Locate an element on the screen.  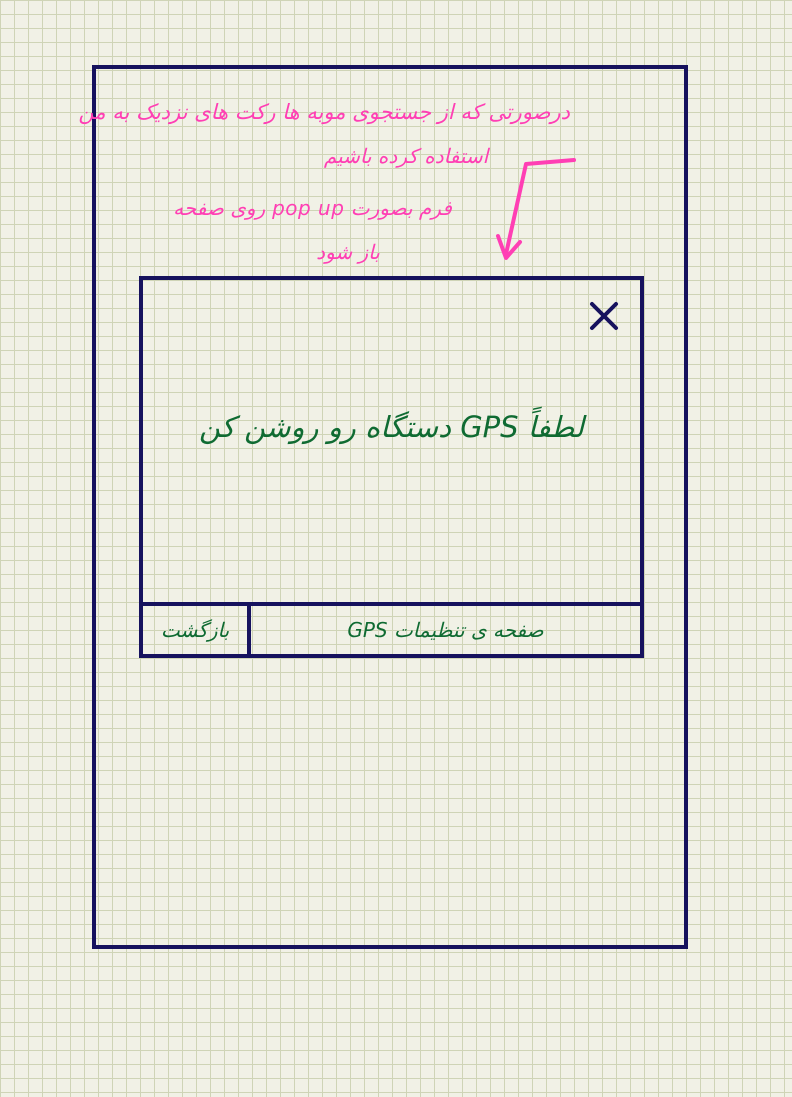
gps-settings-button-label: صفحه ی تنظیمات GPS is located at coordinates (445, 630).